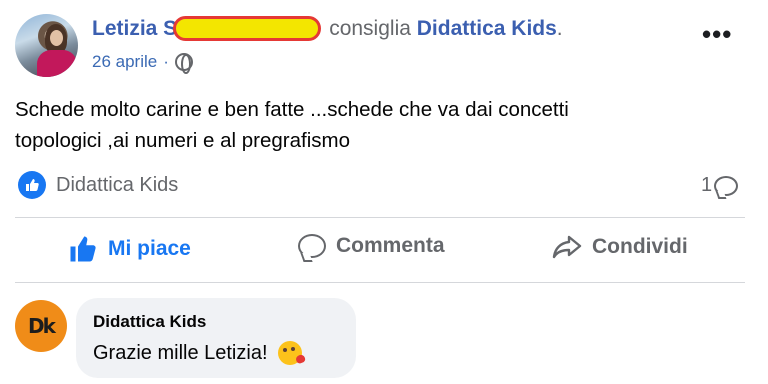 The height and width of the screenshot is (384, 768). Describe the element at coordinates (183, 63) in the screenshot. I see `globe-icon` at that location.